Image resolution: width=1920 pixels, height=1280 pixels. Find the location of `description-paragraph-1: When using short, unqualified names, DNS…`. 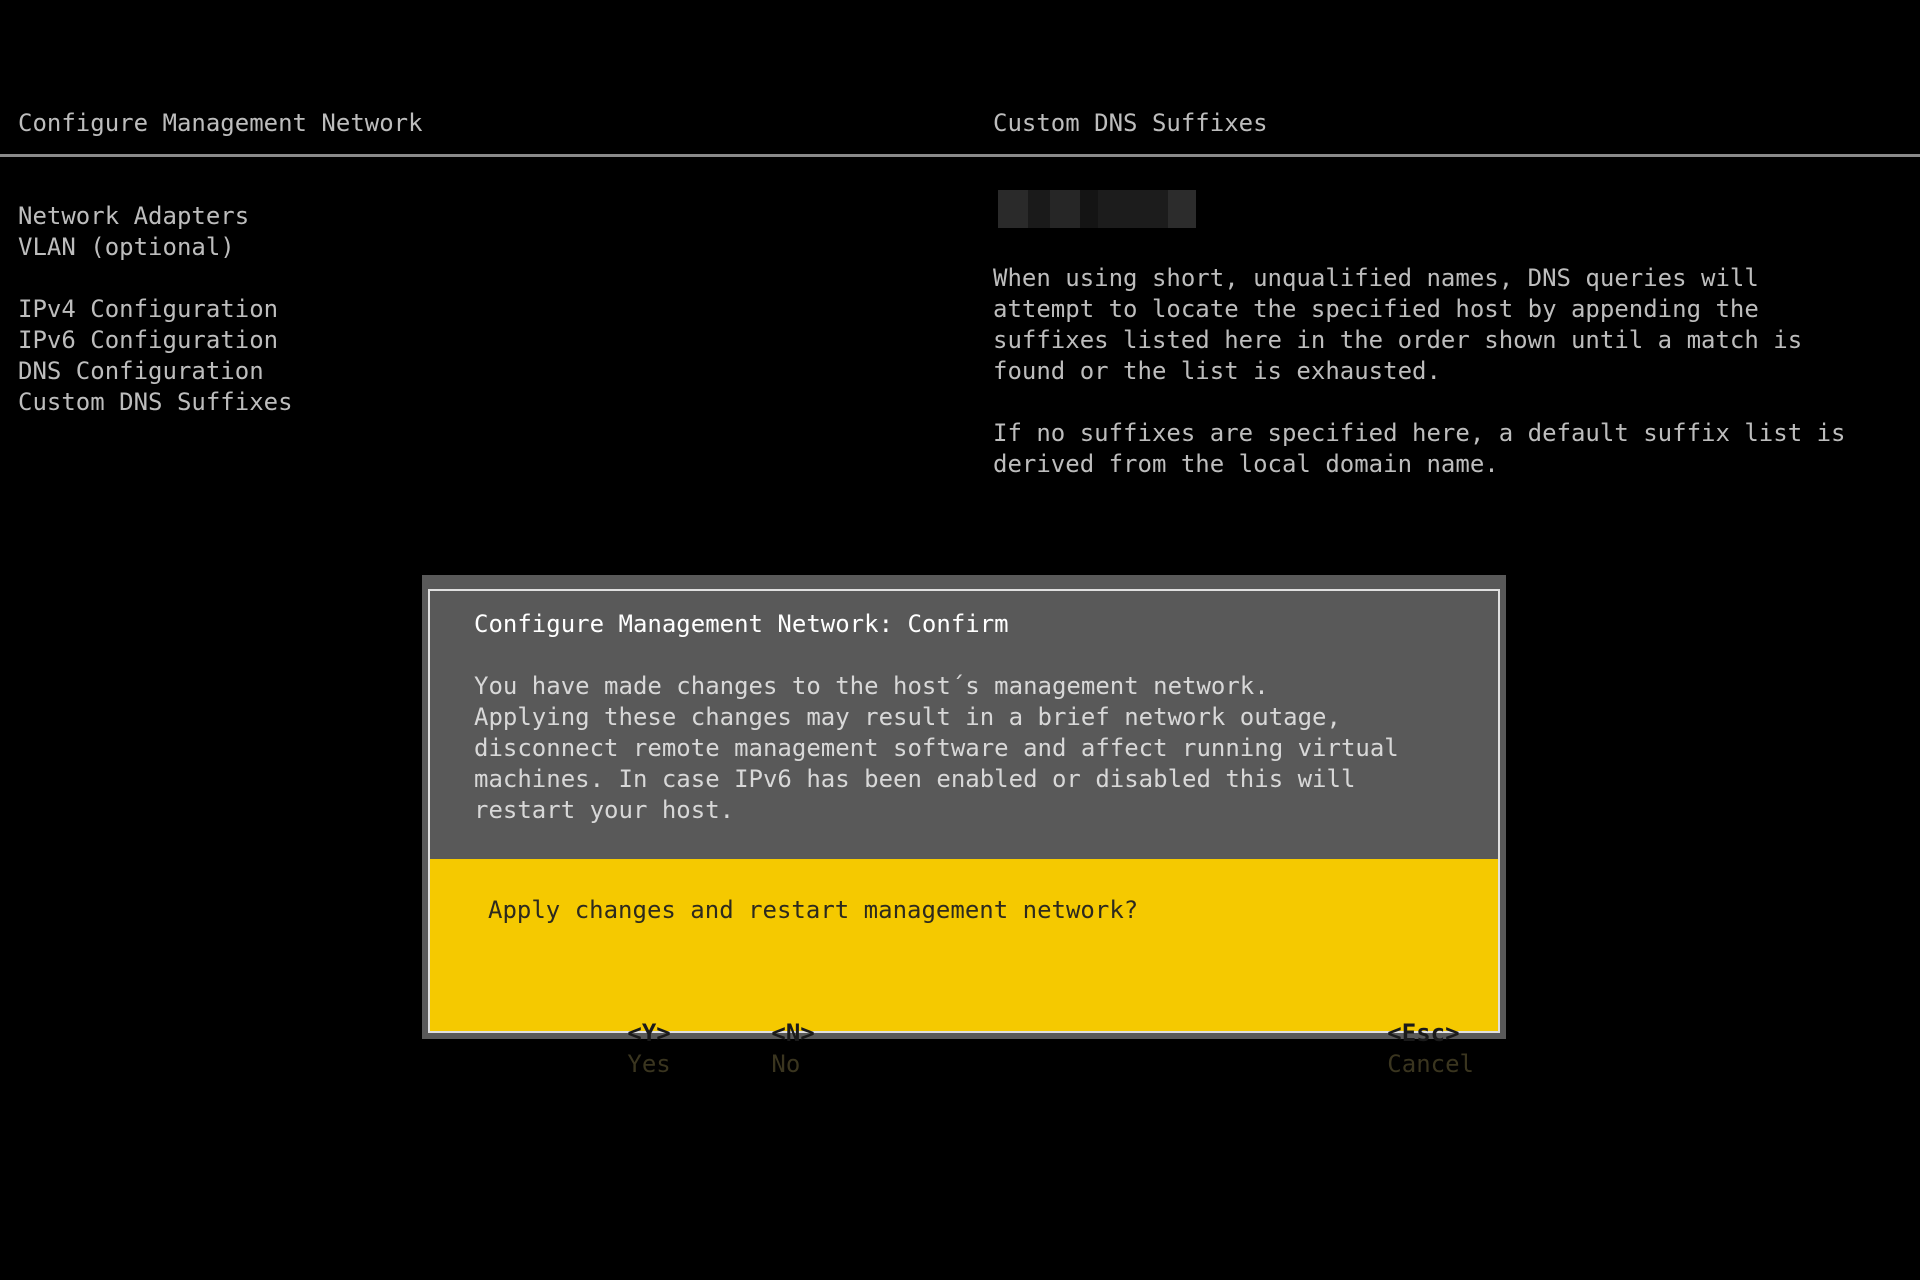

description-paragraph-1: When using short, unqualified names, DNS… is located at coordinates (1398, 324).